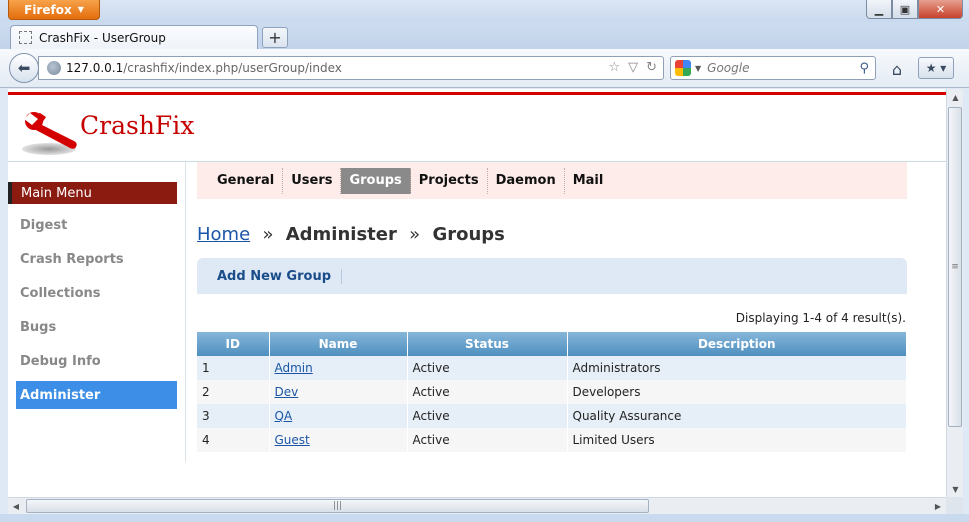 The width and height of the screenshot is (969, 522). What do you see at coordinates (955, 97) in the screenshot?
I see `scroll-up-icon: ▲` at bounding box center [955, 97].